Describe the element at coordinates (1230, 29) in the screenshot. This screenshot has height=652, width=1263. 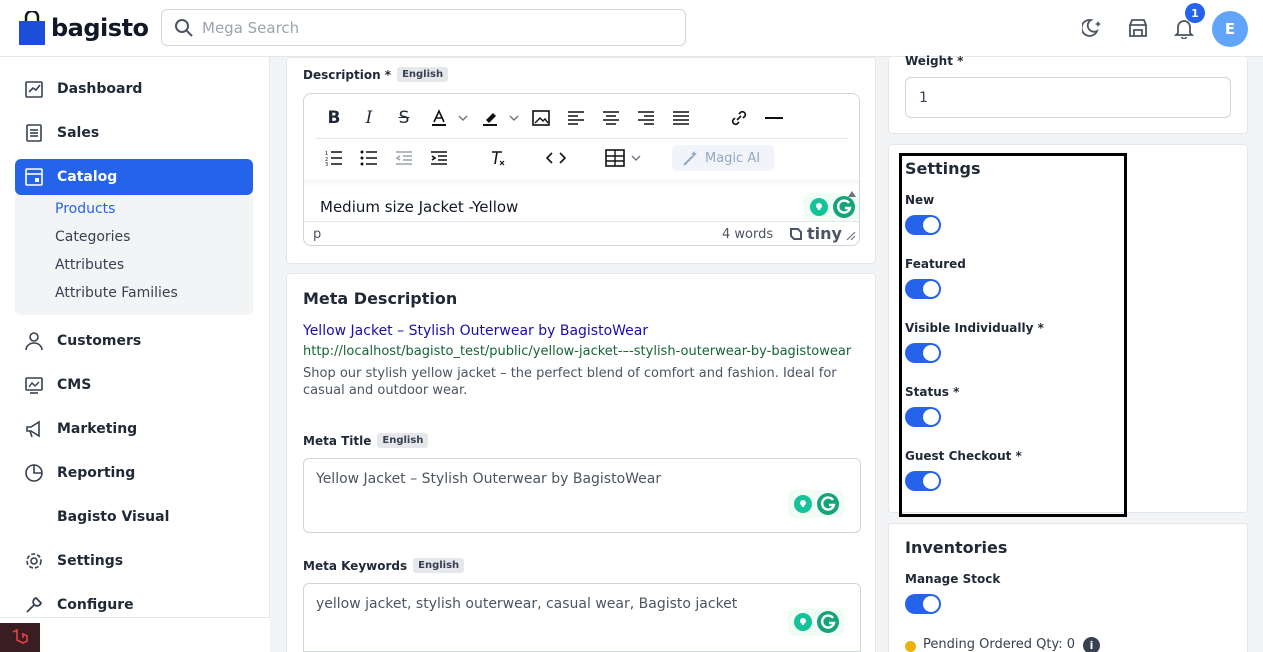
I see `avatar: E` at that location.